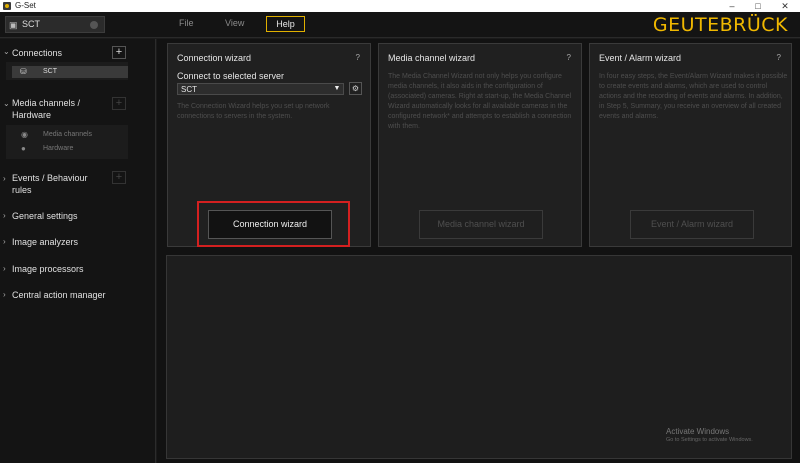  What do you see at coordinates (400, 25) in the screenshot?
I see `toolbar: ▣ SCT File View Help GEUTEBRÜCK` at bounding box center [400, 25].